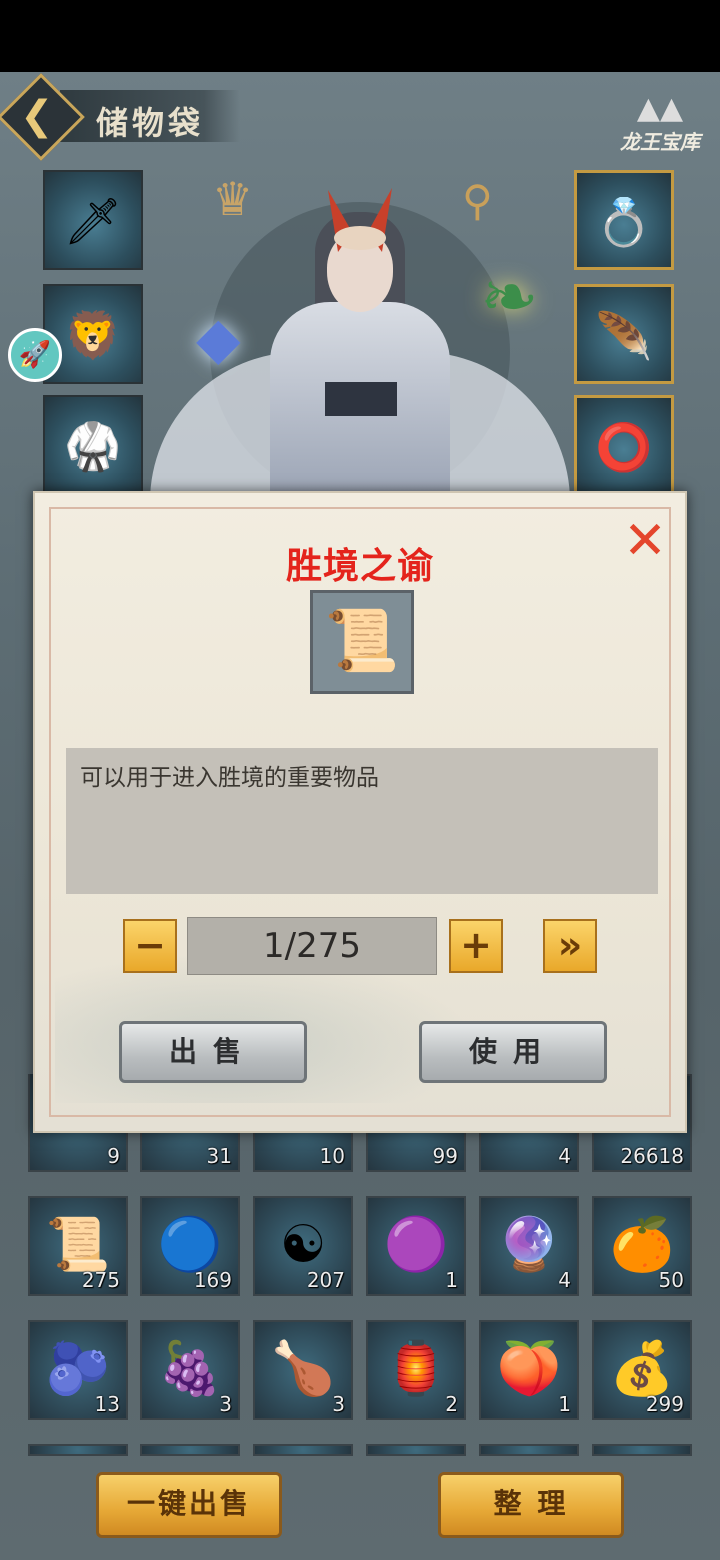 This screenshot has height=1560, width=720. Describe the element at coordinates (150, 123) in the screenshot. I see `page-title: 储物袋` at that location.